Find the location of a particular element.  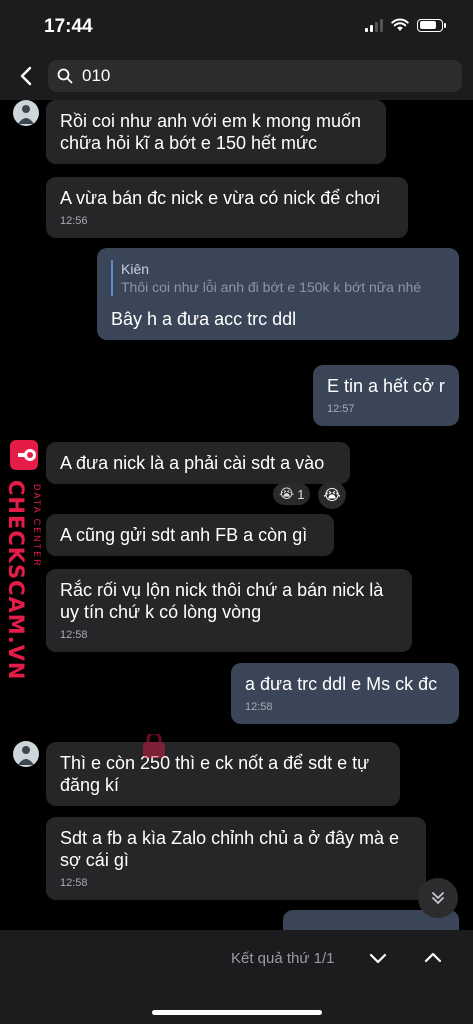

message-incoming: A đưa nick là a phải cài sdt a vào is located at coordinates (198, 463).